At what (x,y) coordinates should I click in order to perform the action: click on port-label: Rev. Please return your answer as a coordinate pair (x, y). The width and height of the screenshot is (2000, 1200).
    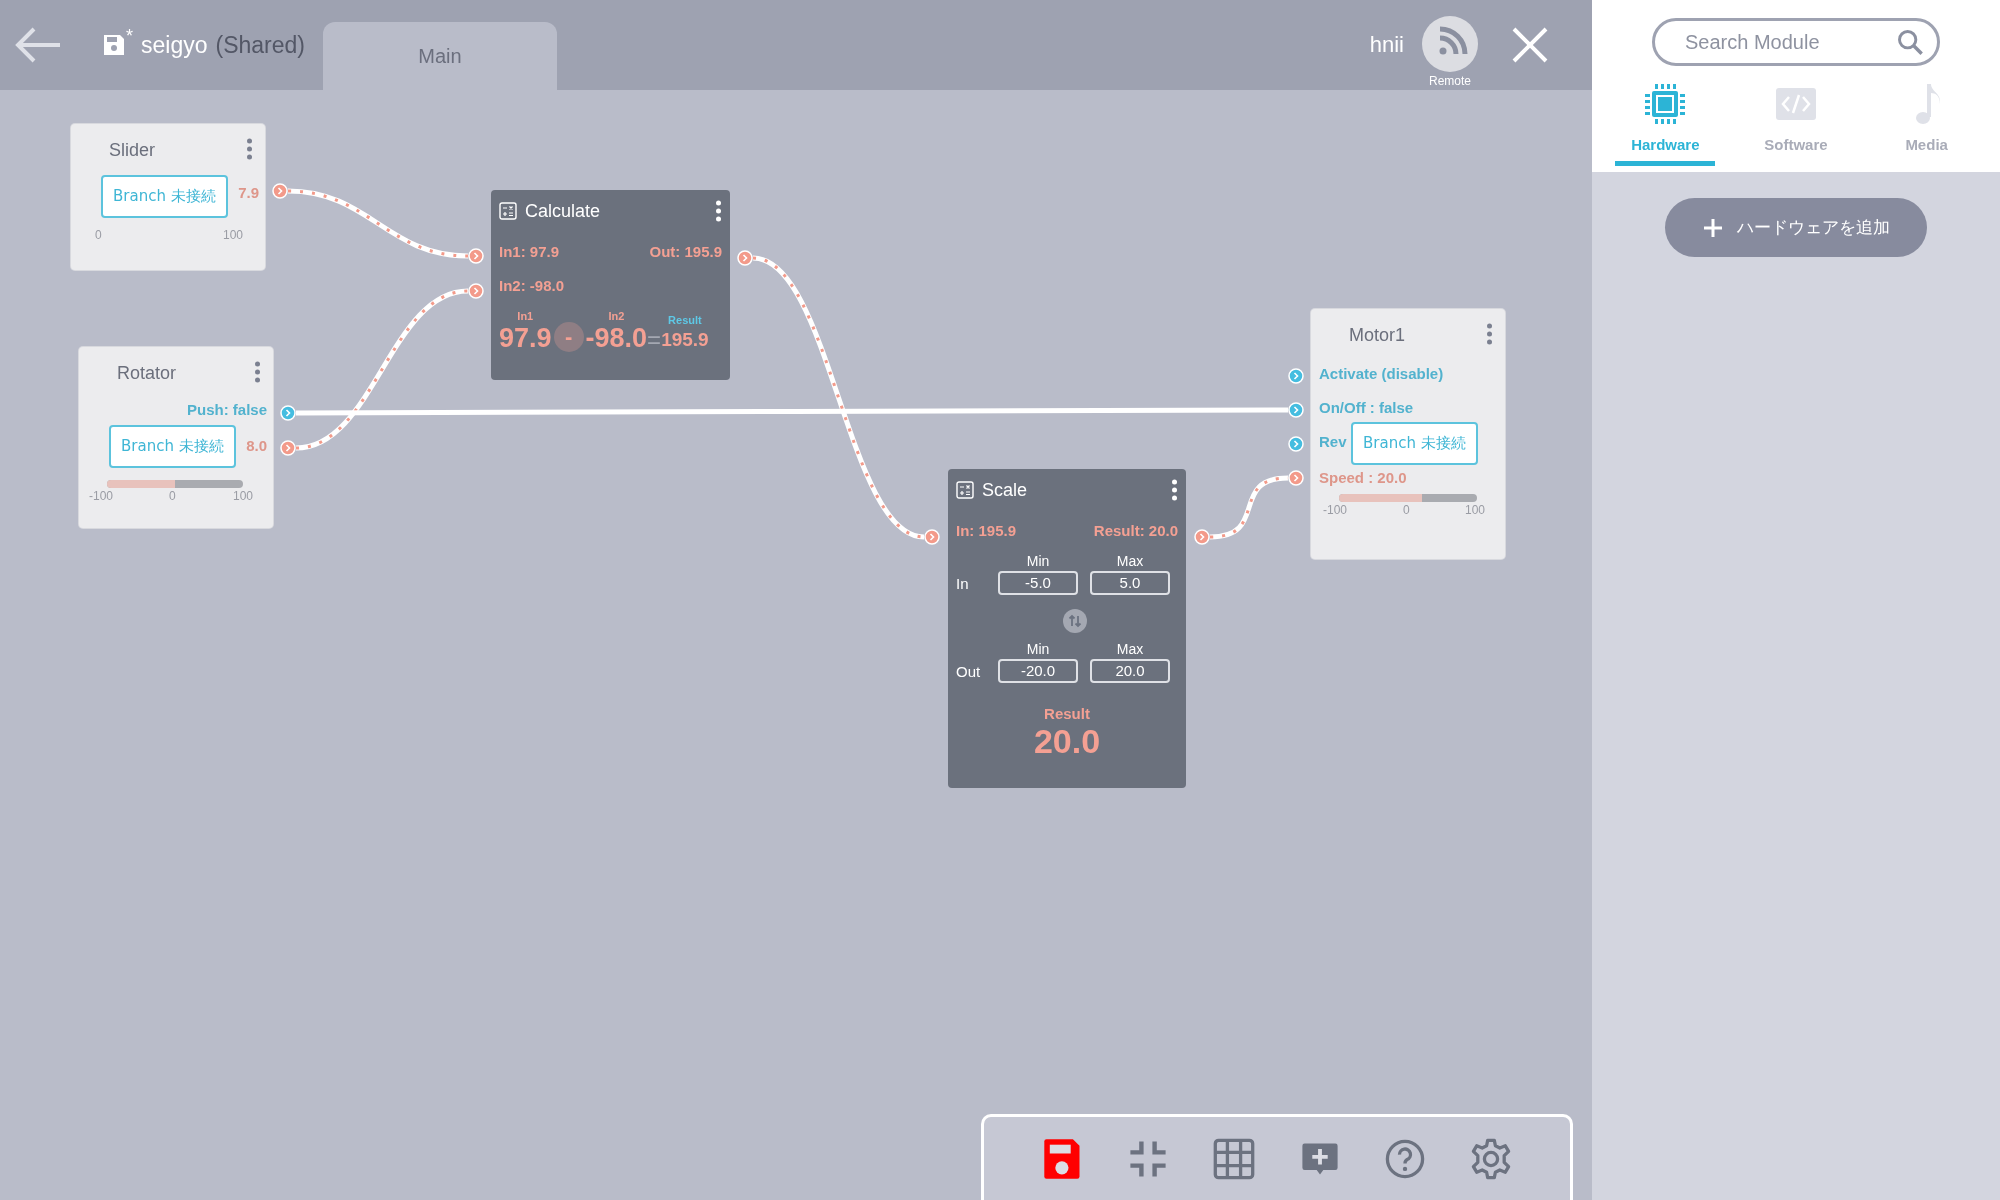
    Looking at the image, I should click on (1333, 441).